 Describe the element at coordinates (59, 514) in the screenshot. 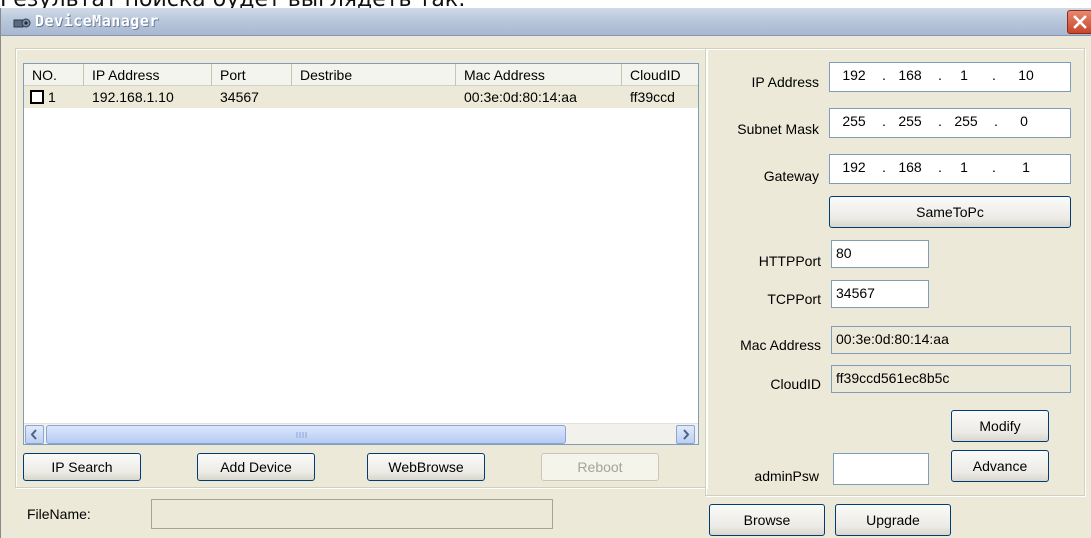

I see `filename-label: FileName:` at that location.